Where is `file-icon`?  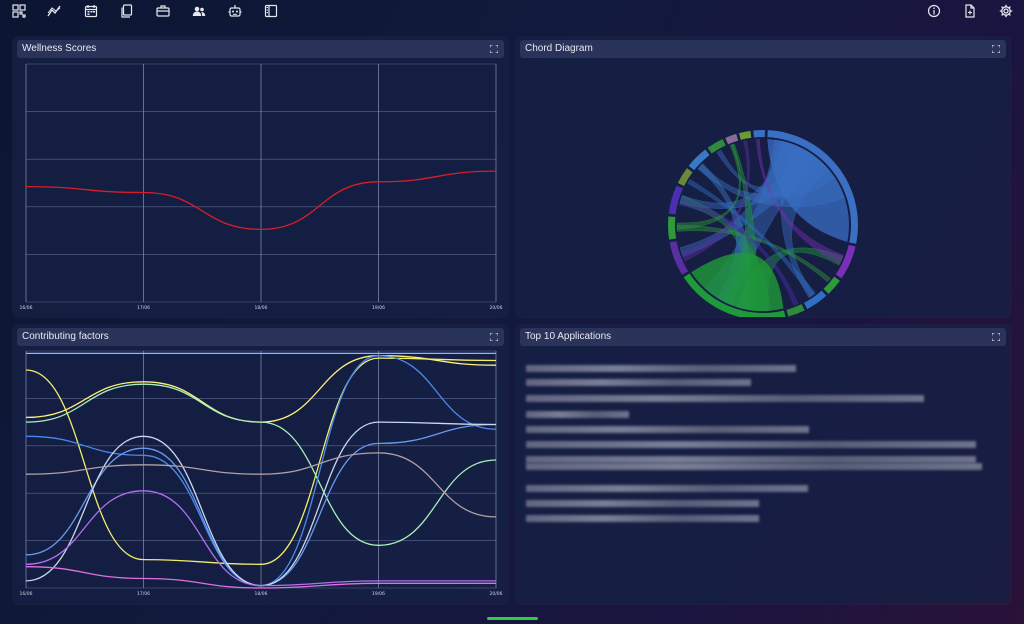
file-icon is located at coordinates (970, 11).